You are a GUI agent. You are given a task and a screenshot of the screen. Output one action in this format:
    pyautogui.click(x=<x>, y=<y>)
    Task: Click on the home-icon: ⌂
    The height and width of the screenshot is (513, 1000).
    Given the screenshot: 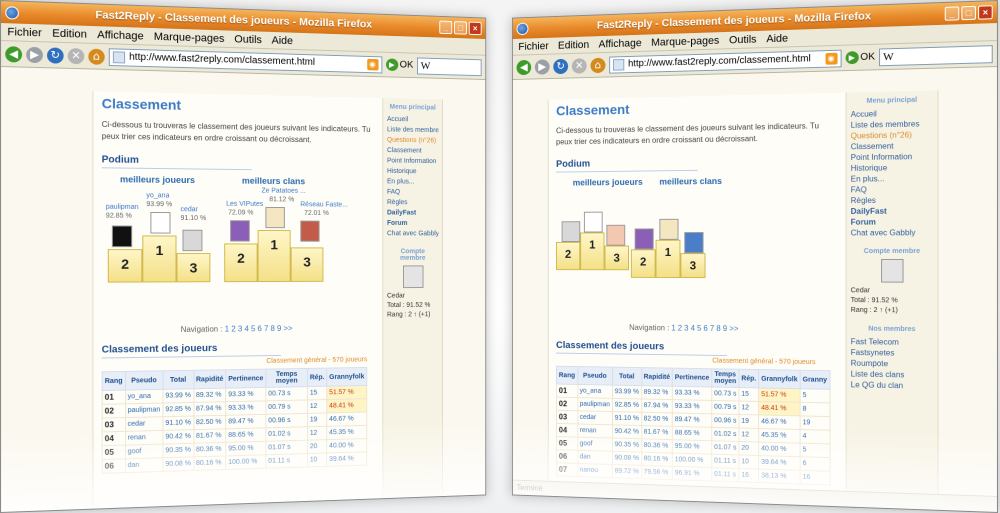 What is the action you would take?
    pyautogui.click(x=96, y=56)
    